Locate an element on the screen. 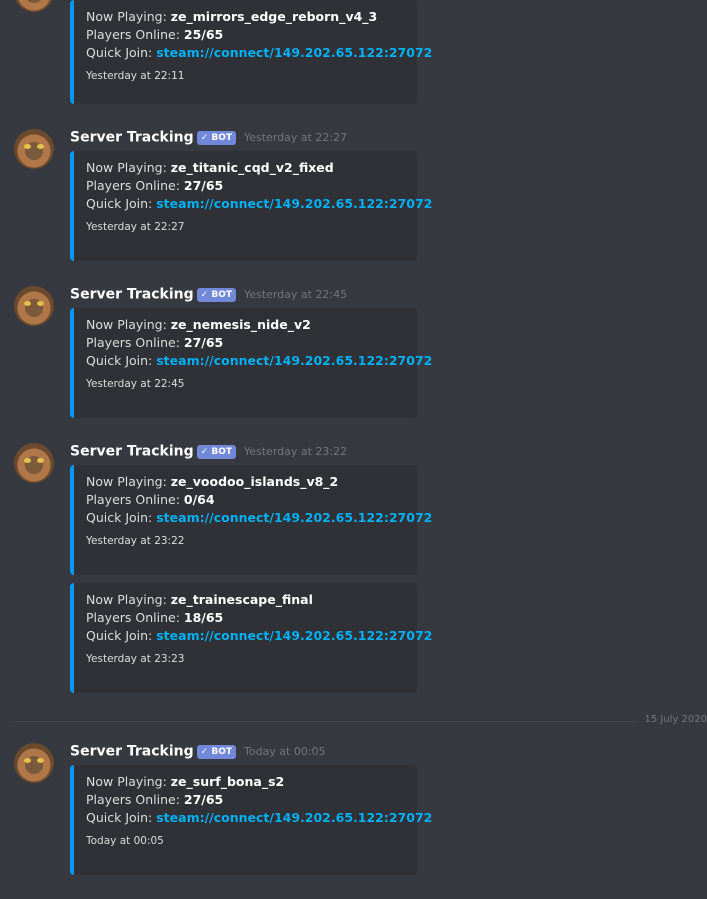  player-count: 25/65 is located at coordinates (203, 34).